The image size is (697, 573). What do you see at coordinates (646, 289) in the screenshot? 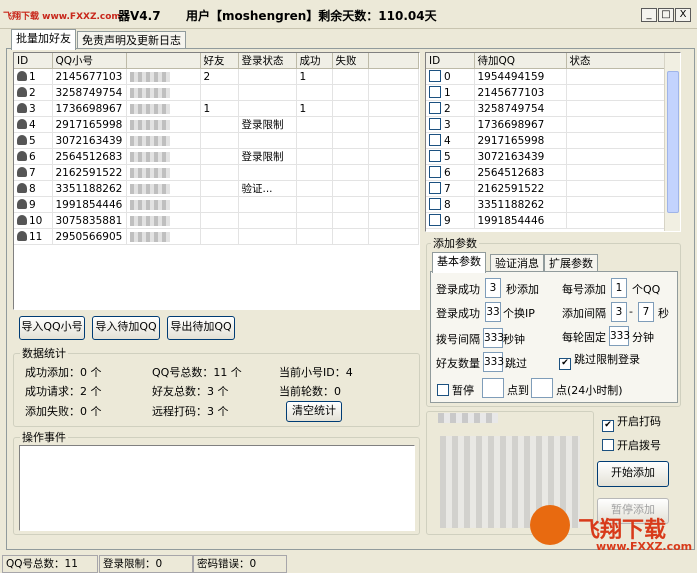
I see `per-qq-unit: 个QQ` at bounding box center [646, 289].